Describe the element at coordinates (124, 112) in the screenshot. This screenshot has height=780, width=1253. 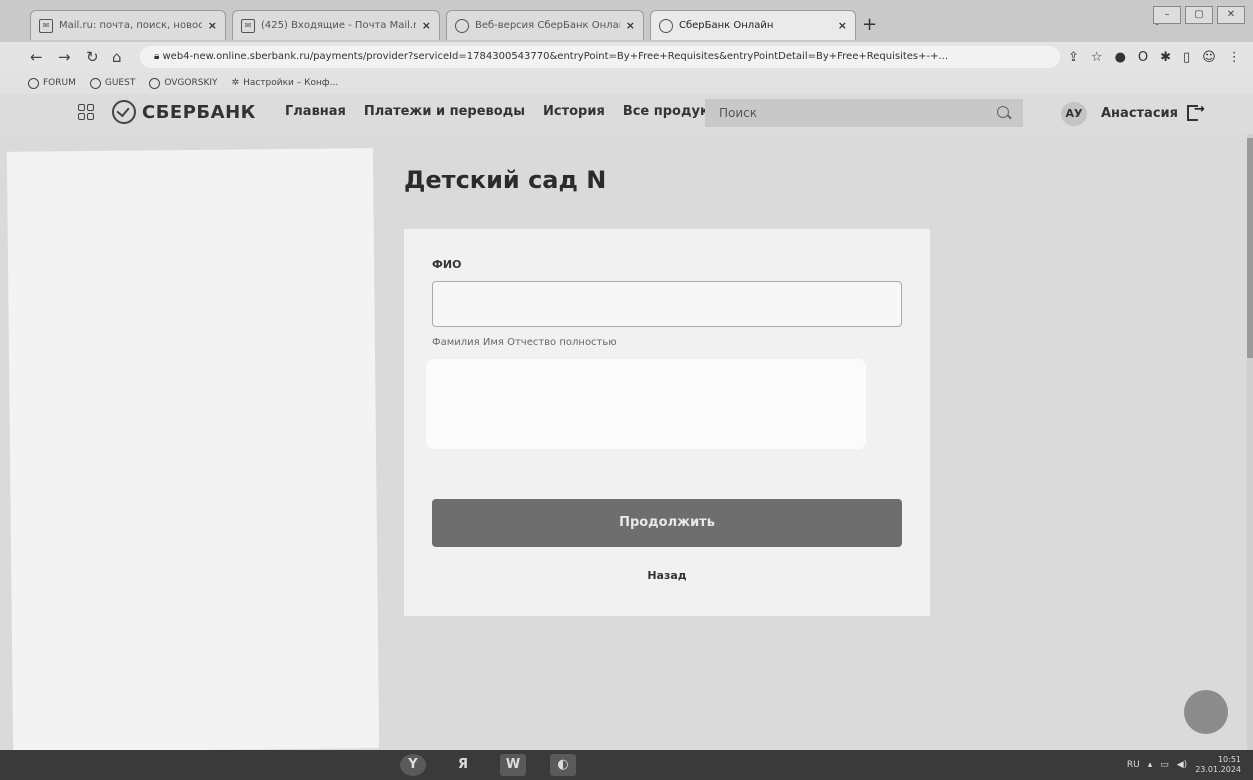
I see `sber-logo-icon` at that location.